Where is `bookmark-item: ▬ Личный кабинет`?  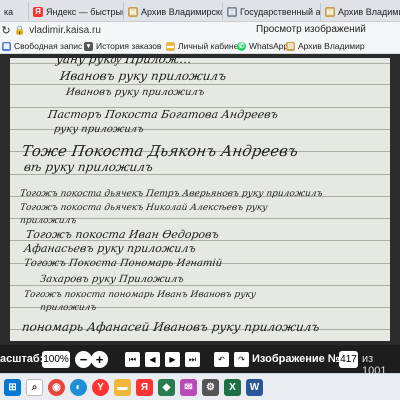 bookmark-item: ▬ Личный кабинет is located at coordinates (204, 46).